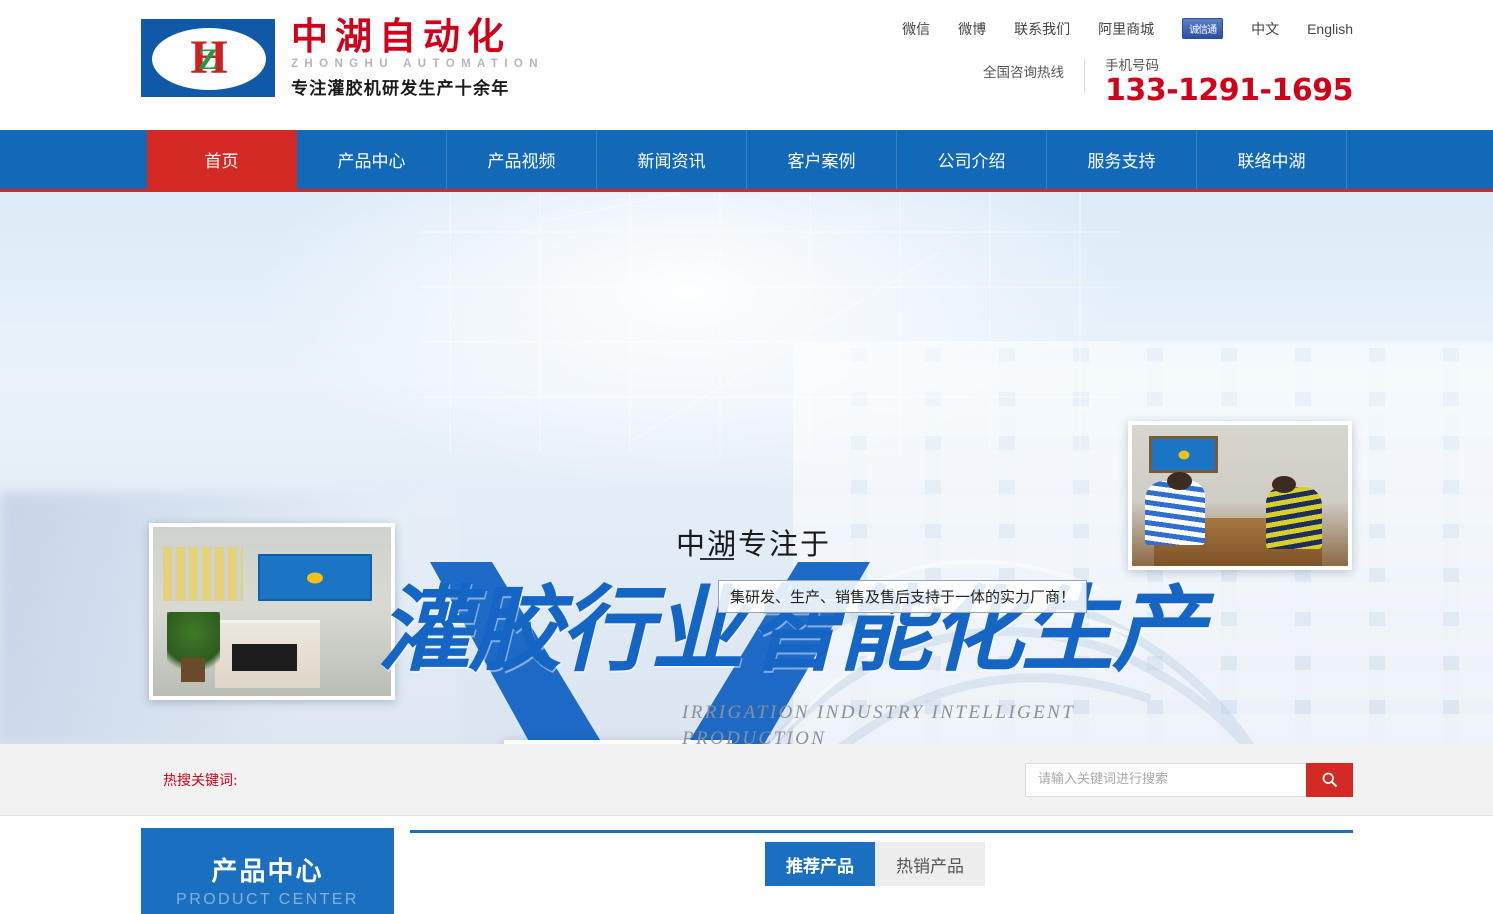 Image resolution: width=1493 pixels, height=914 pixels. Describe the element at coordinates (916, 29) in the screenshot. I see `top-link-wechat: 微信` at that location.